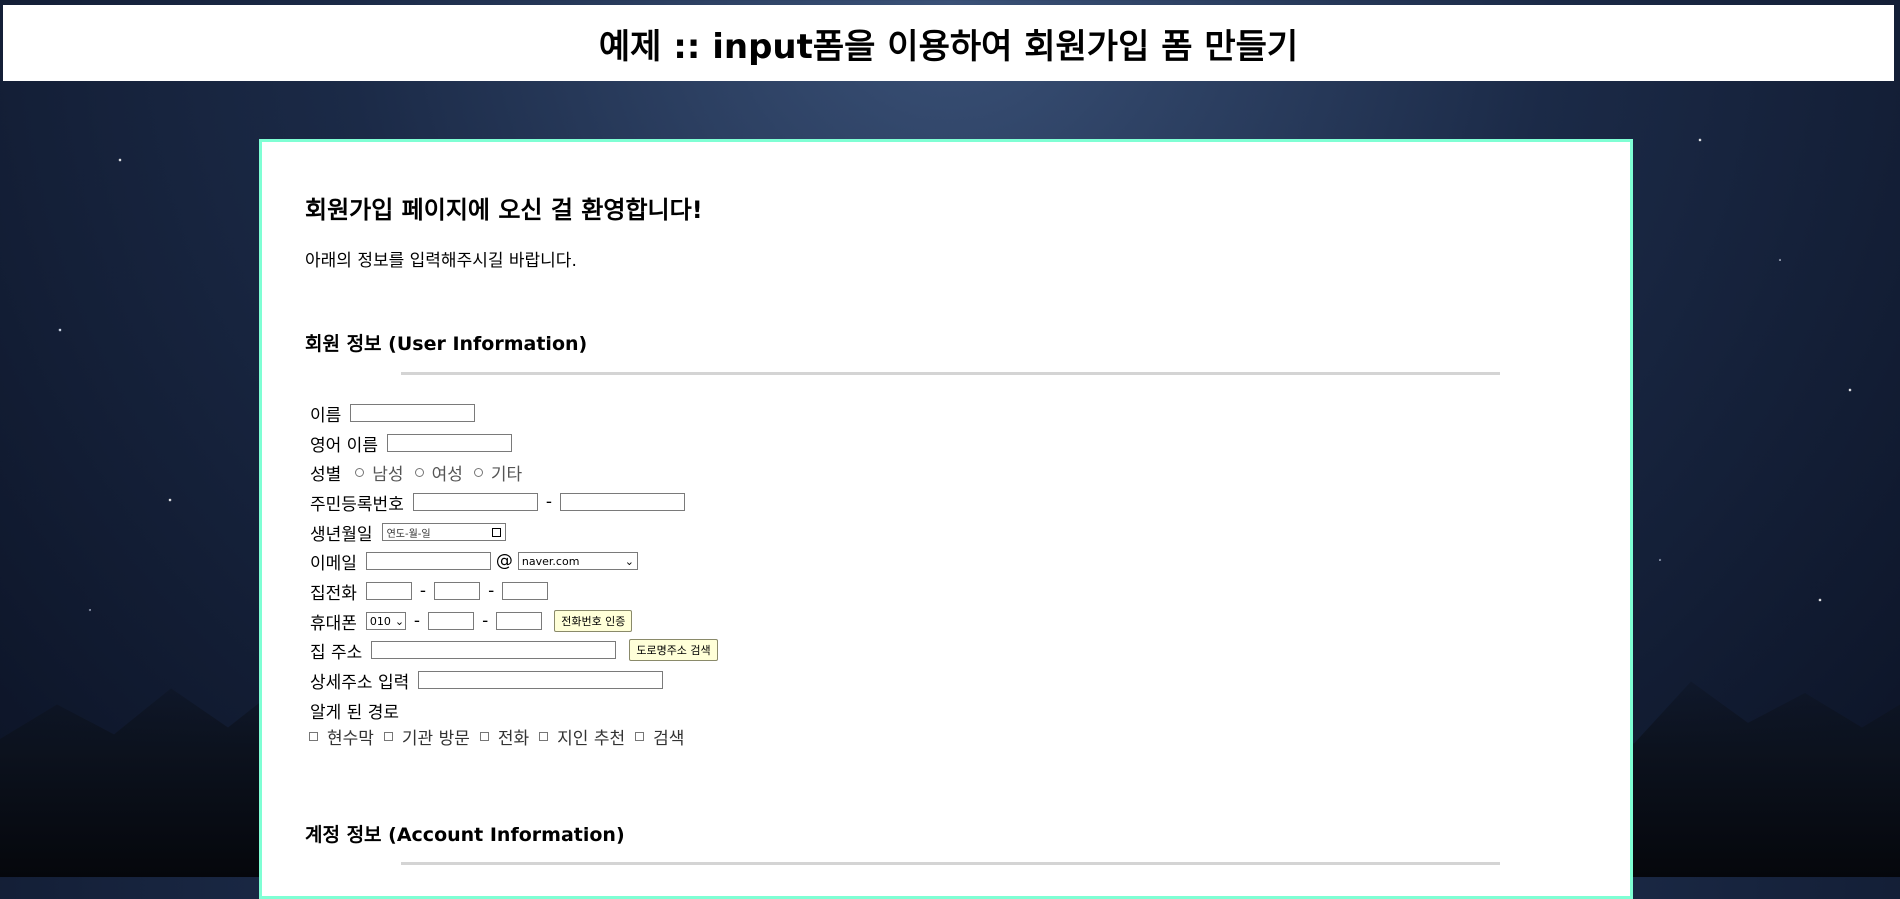 The height and width of the screenshot is (899, 1900). I want to click on english-name-input, so click(449, 443).